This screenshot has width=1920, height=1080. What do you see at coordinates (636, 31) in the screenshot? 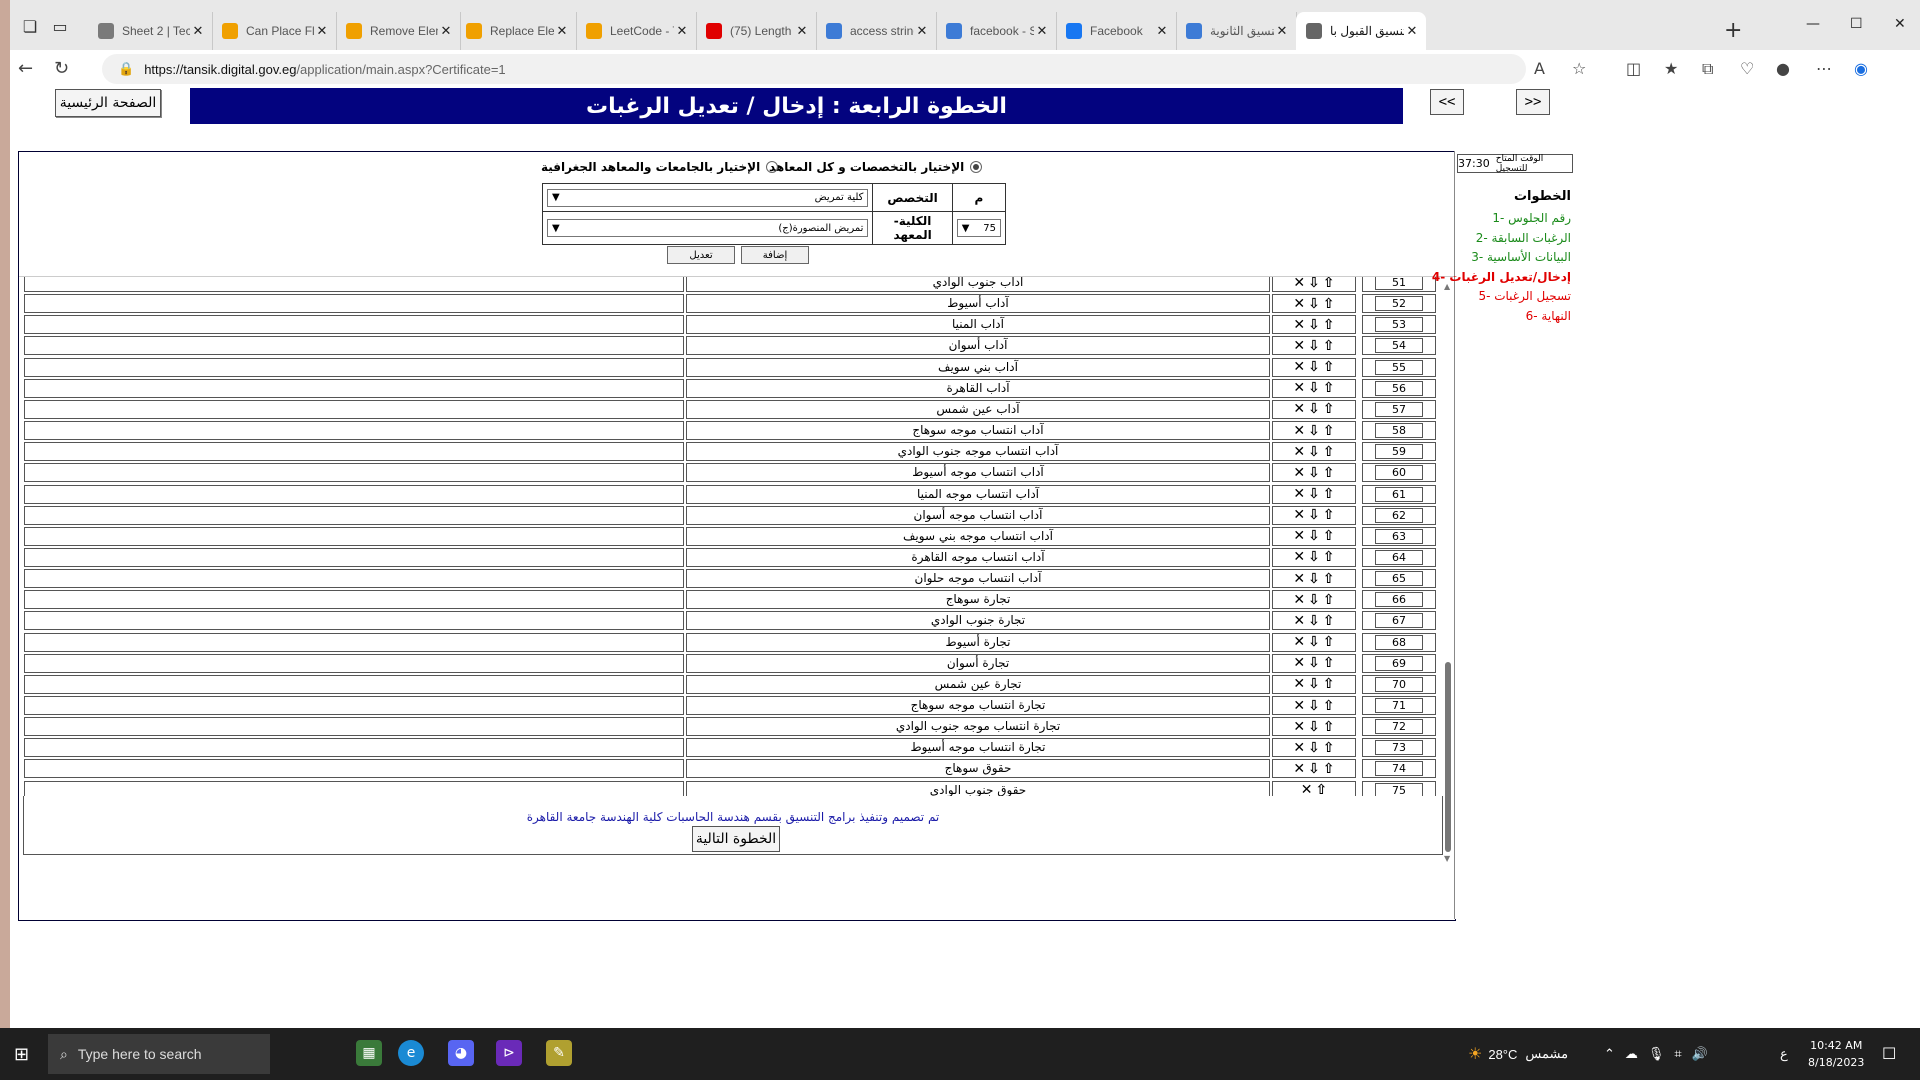
I see `tab-4: LeetCode - The✕` at bounding box center [636, 31].